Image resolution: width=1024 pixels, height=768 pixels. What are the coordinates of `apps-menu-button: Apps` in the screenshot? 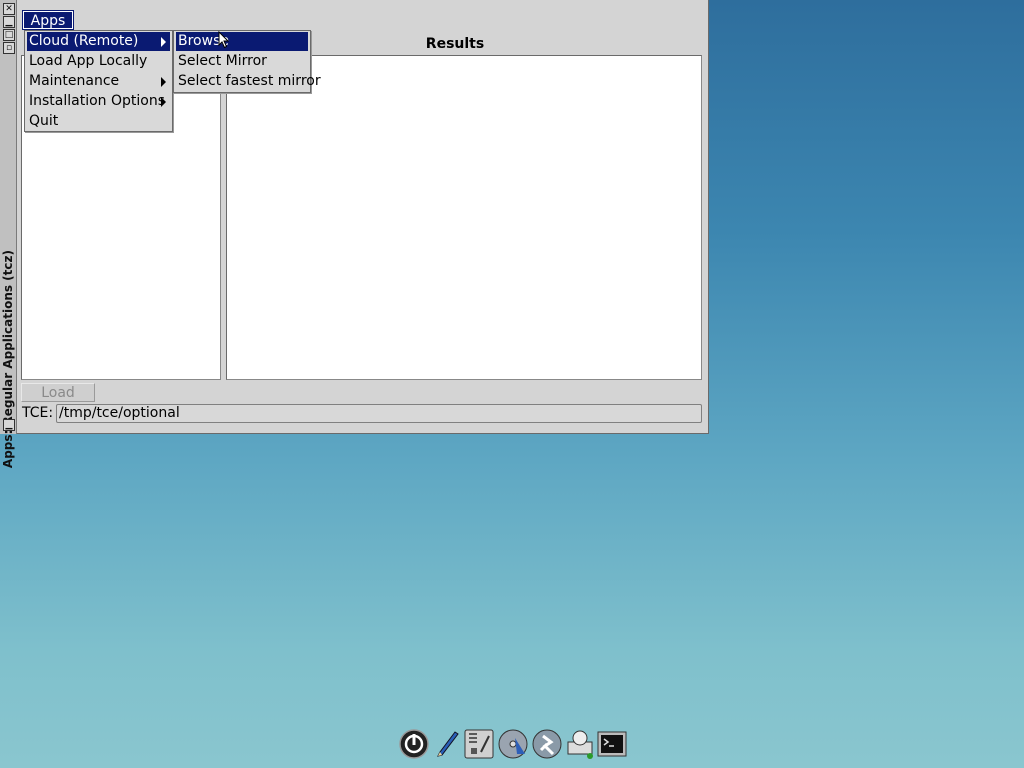 It's located at (48, 20).